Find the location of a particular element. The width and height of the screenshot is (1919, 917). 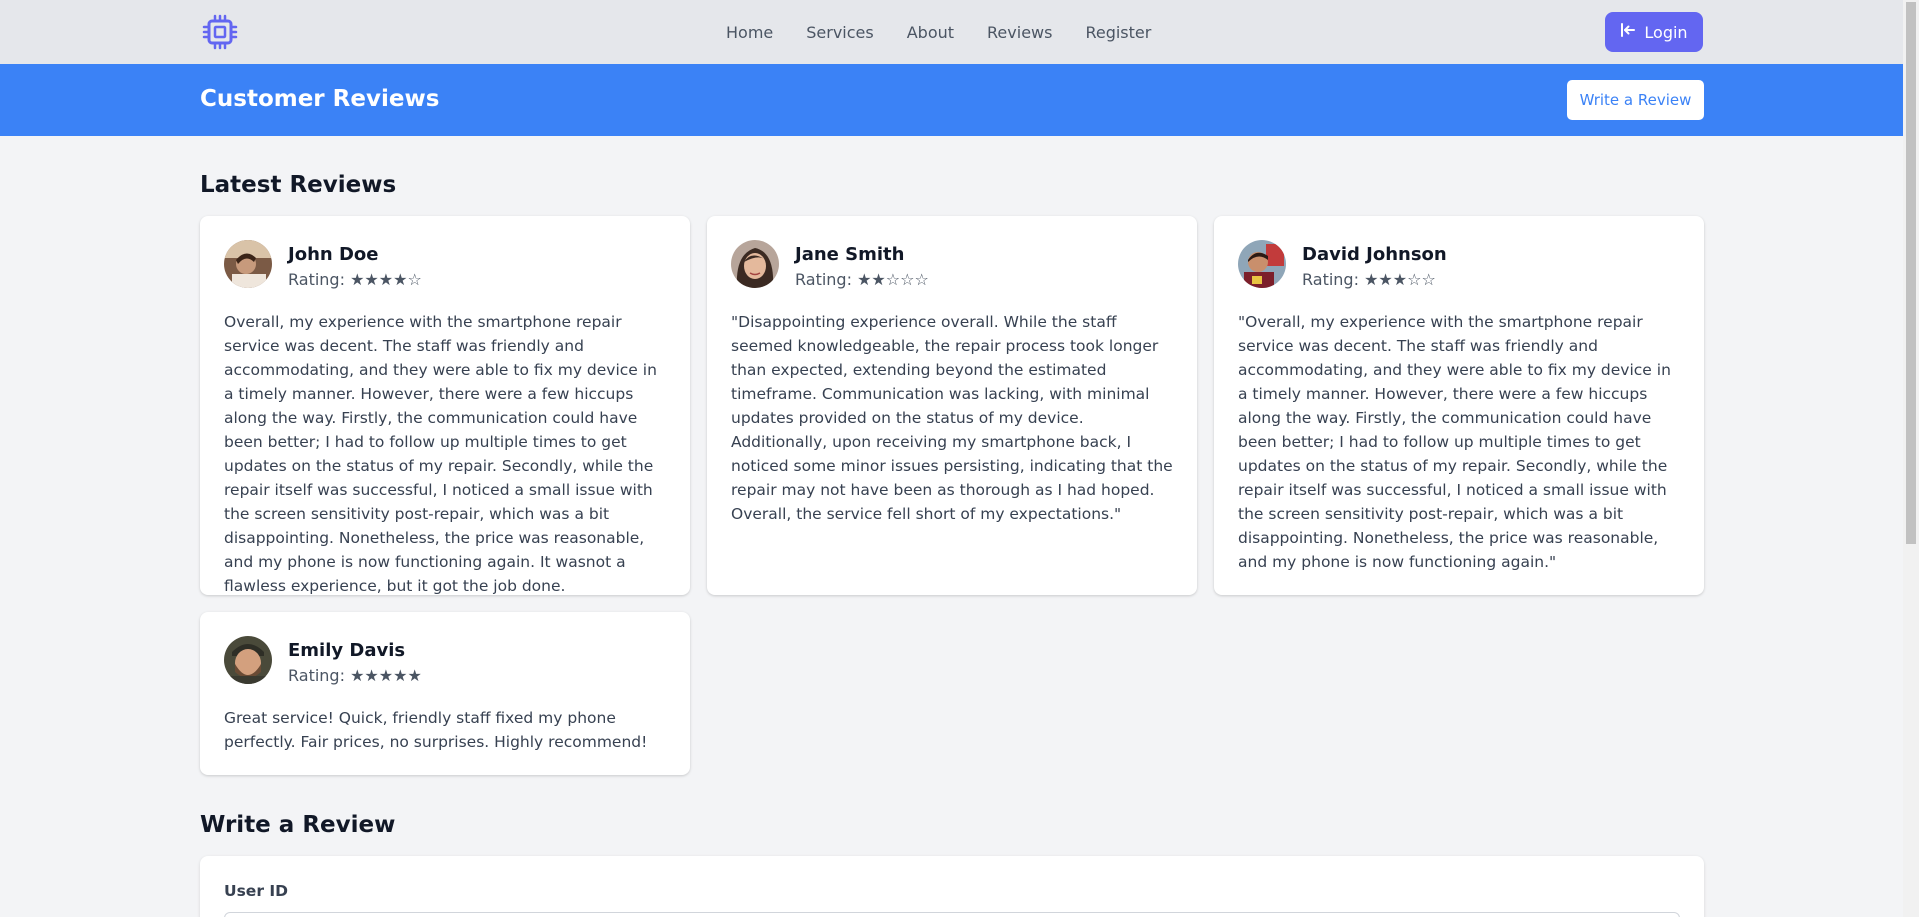

login-label: Login is located at coordinates (1666, 32).